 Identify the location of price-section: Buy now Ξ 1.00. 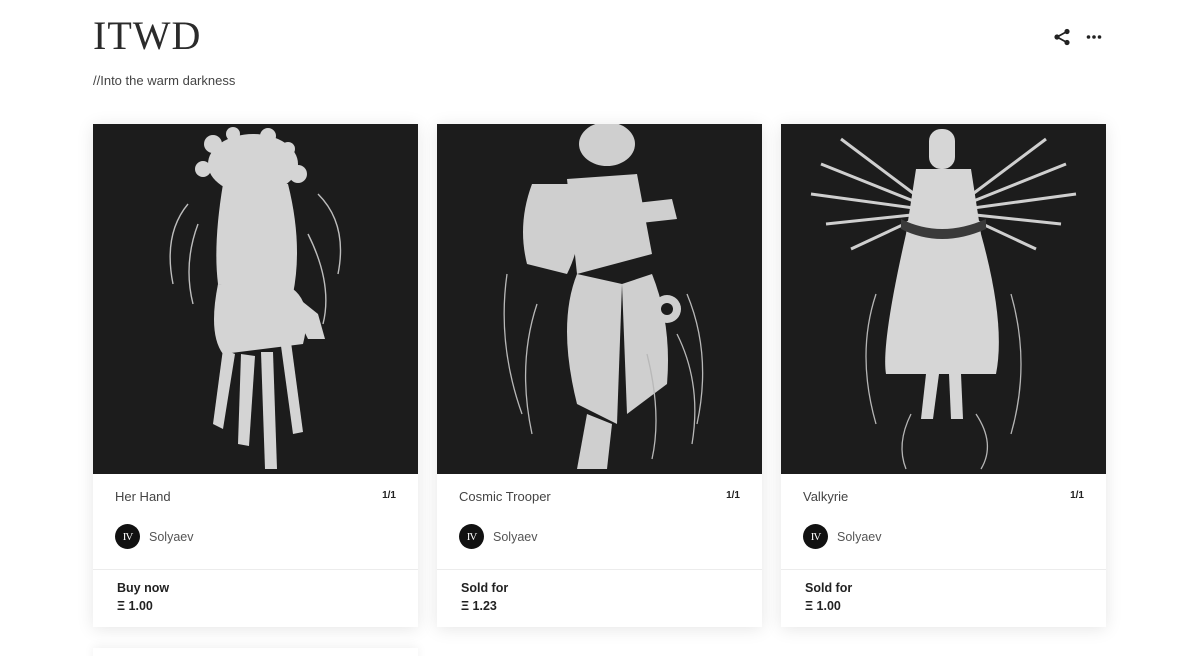
(255, 597).